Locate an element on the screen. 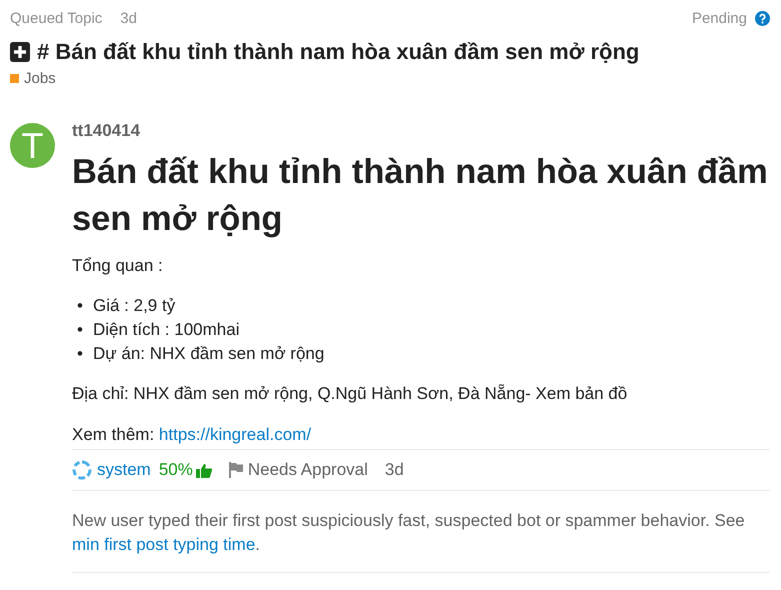  explanation-text: New user typed their first post suspiciously fast, suspected bot or spammer behavior. See min first post typing time. is located at coordinates (421, 541).